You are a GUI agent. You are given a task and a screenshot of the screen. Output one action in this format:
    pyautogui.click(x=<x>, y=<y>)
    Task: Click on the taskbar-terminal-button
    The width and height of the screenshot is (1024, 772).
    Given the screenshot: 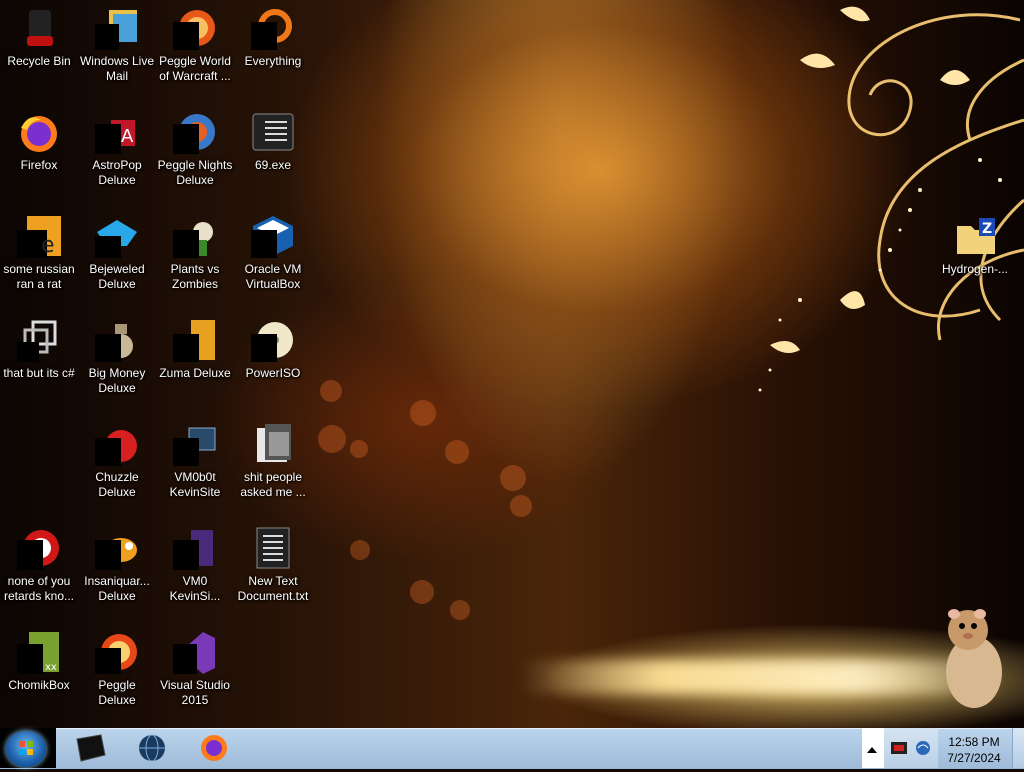 What is the action you would take?
    pyautogui.click(x=90, y=748)
    